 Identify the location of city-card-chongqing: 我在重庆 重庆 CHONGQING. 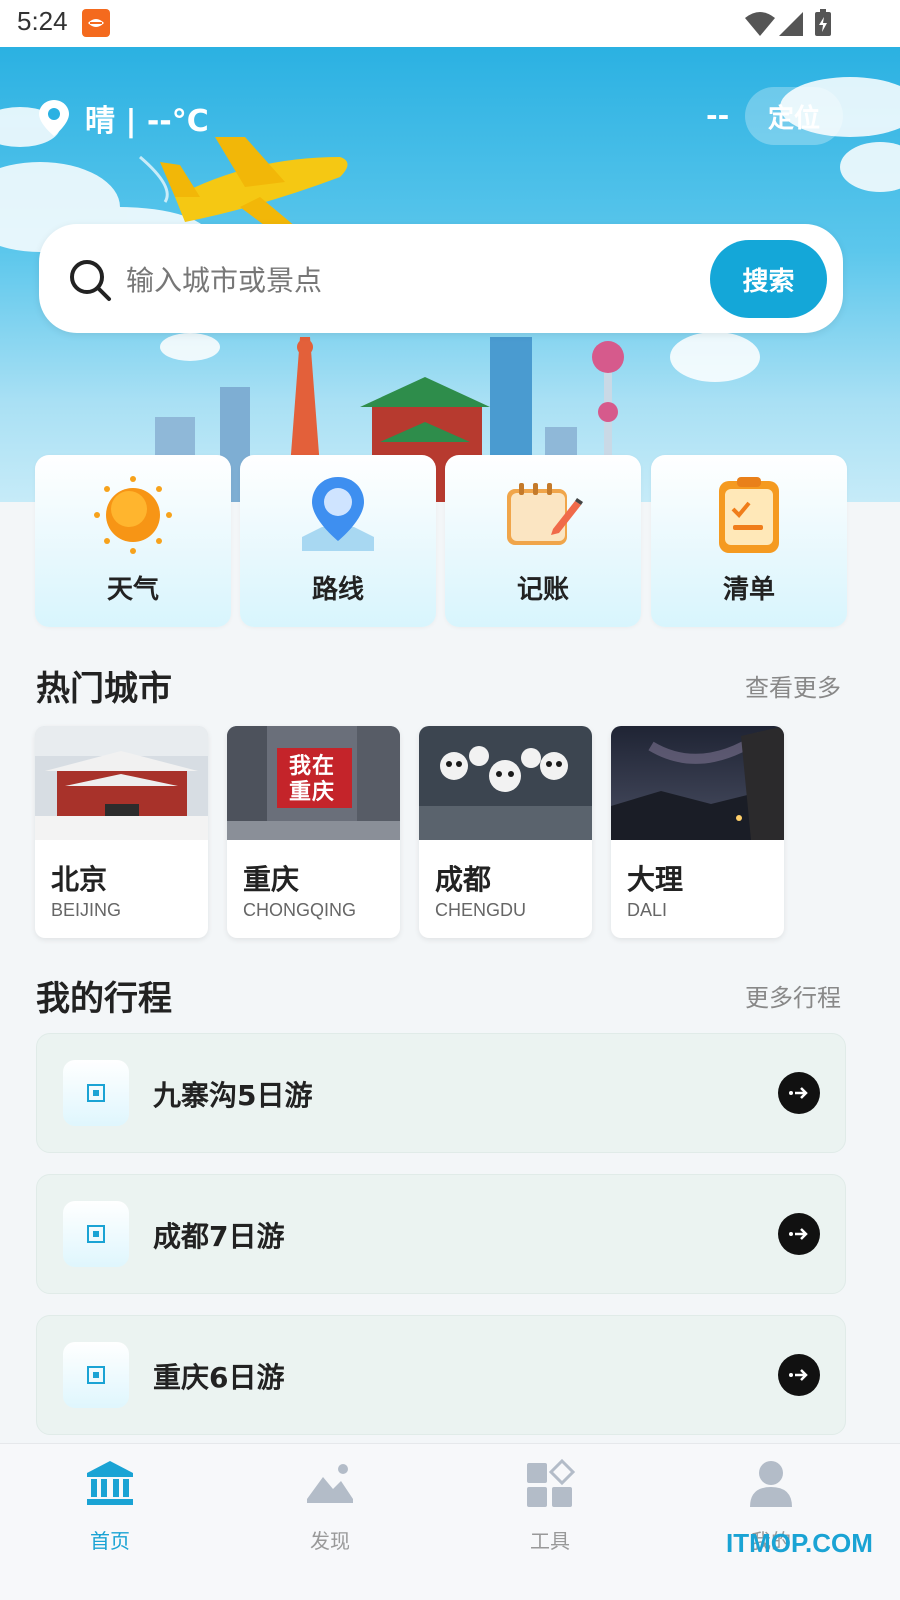
(313, 832).